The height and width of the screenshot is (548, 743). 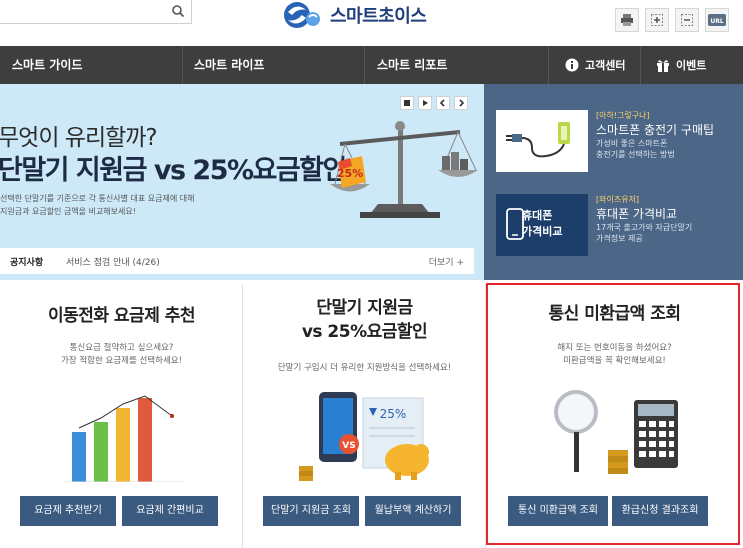 What do you see at coordinates (47, 65) in the screenshot?
I see `nav-item-smart-guide: 스마트 가이드` at bounding box center [47, 65].